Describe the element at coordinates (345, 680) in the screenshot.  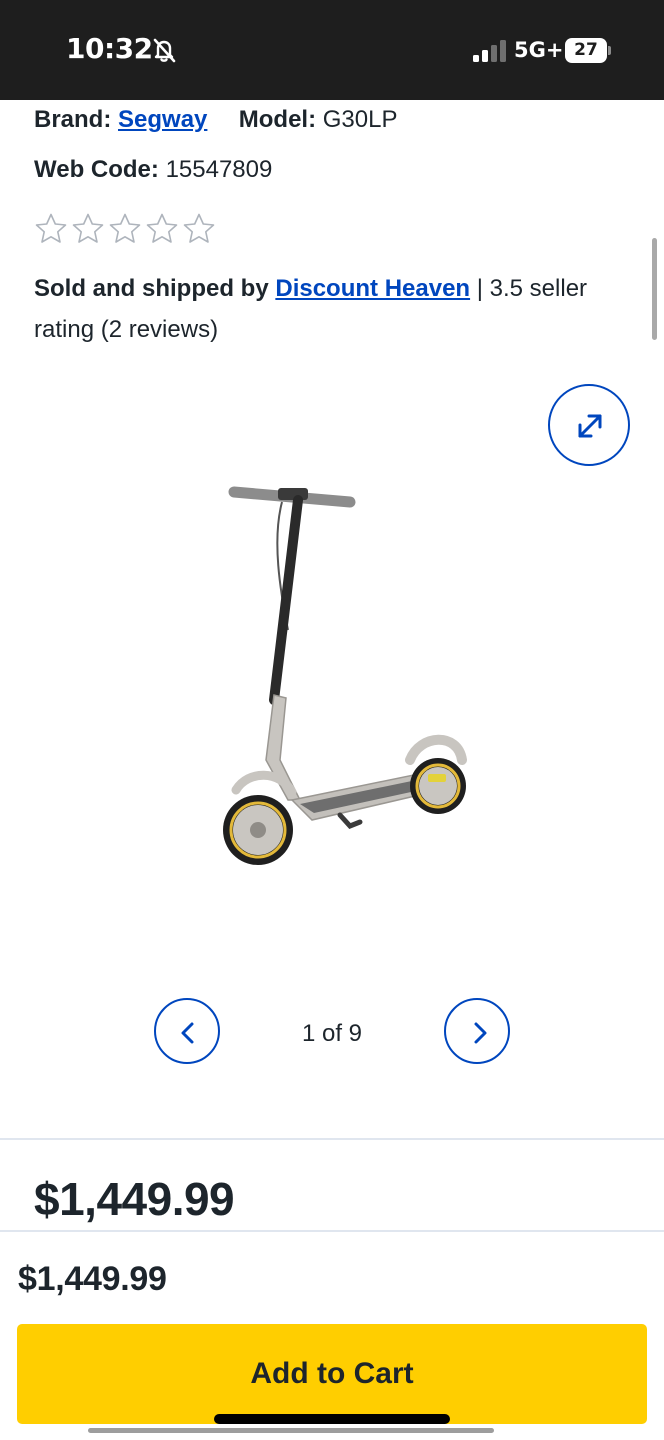
I see `product-image` at that location.